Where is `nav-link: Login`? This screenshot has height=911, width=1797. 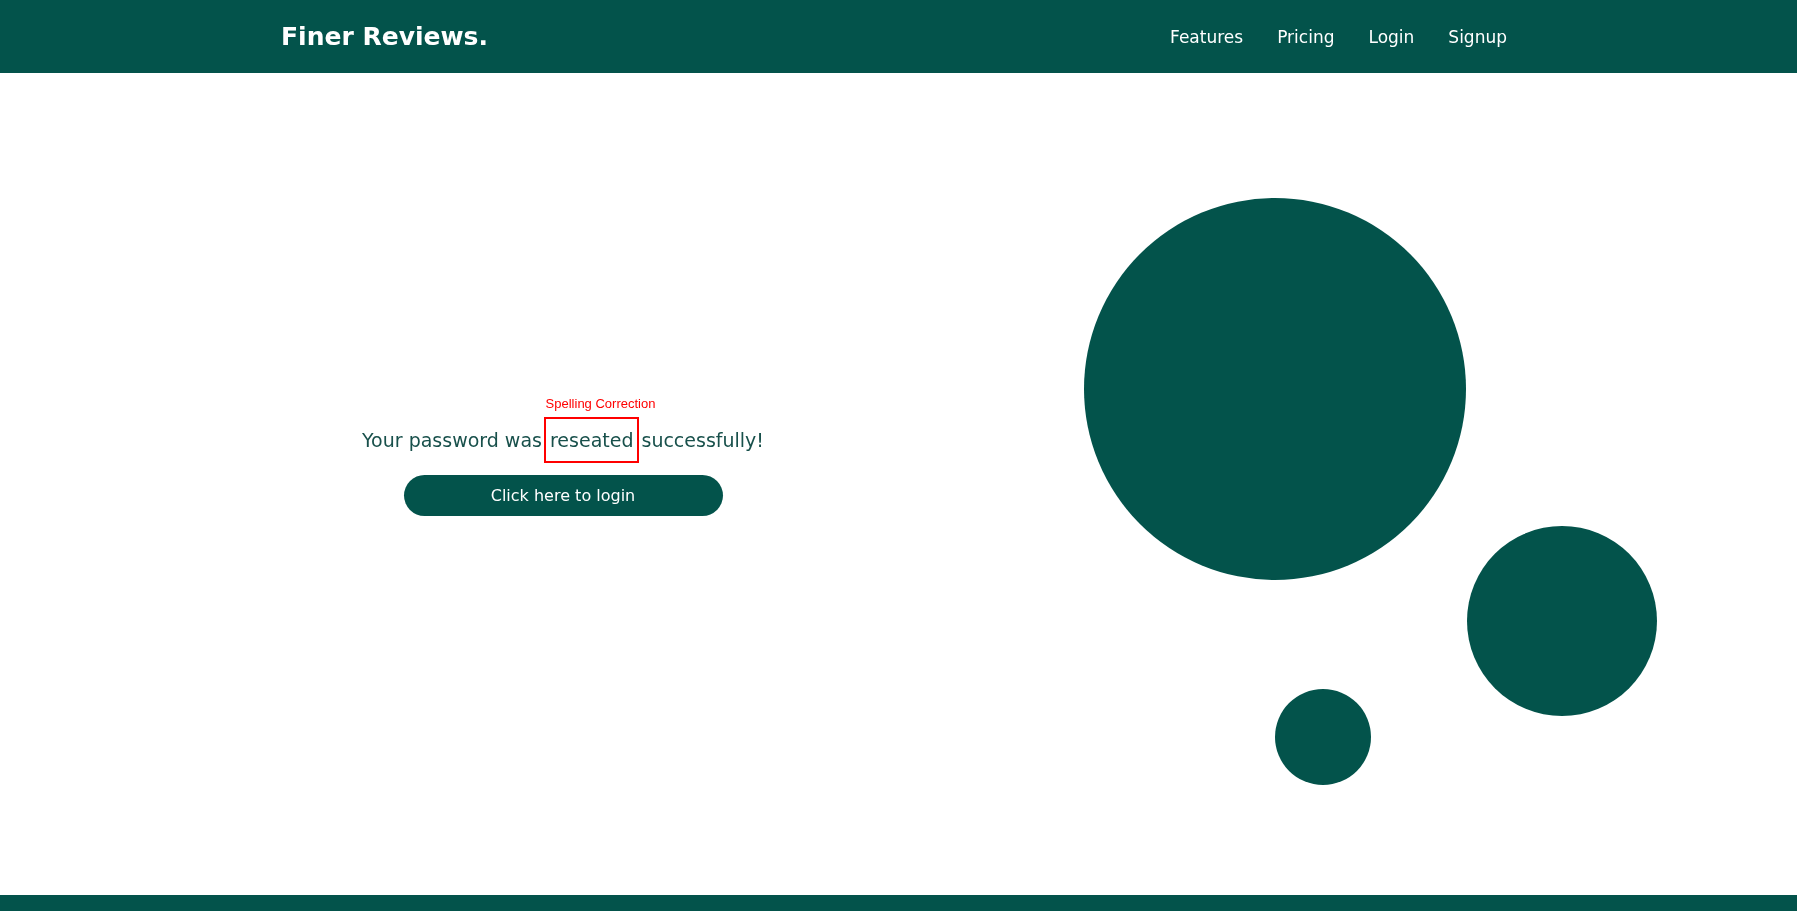
nav-link: Login is located at coordinates (1391, 36).